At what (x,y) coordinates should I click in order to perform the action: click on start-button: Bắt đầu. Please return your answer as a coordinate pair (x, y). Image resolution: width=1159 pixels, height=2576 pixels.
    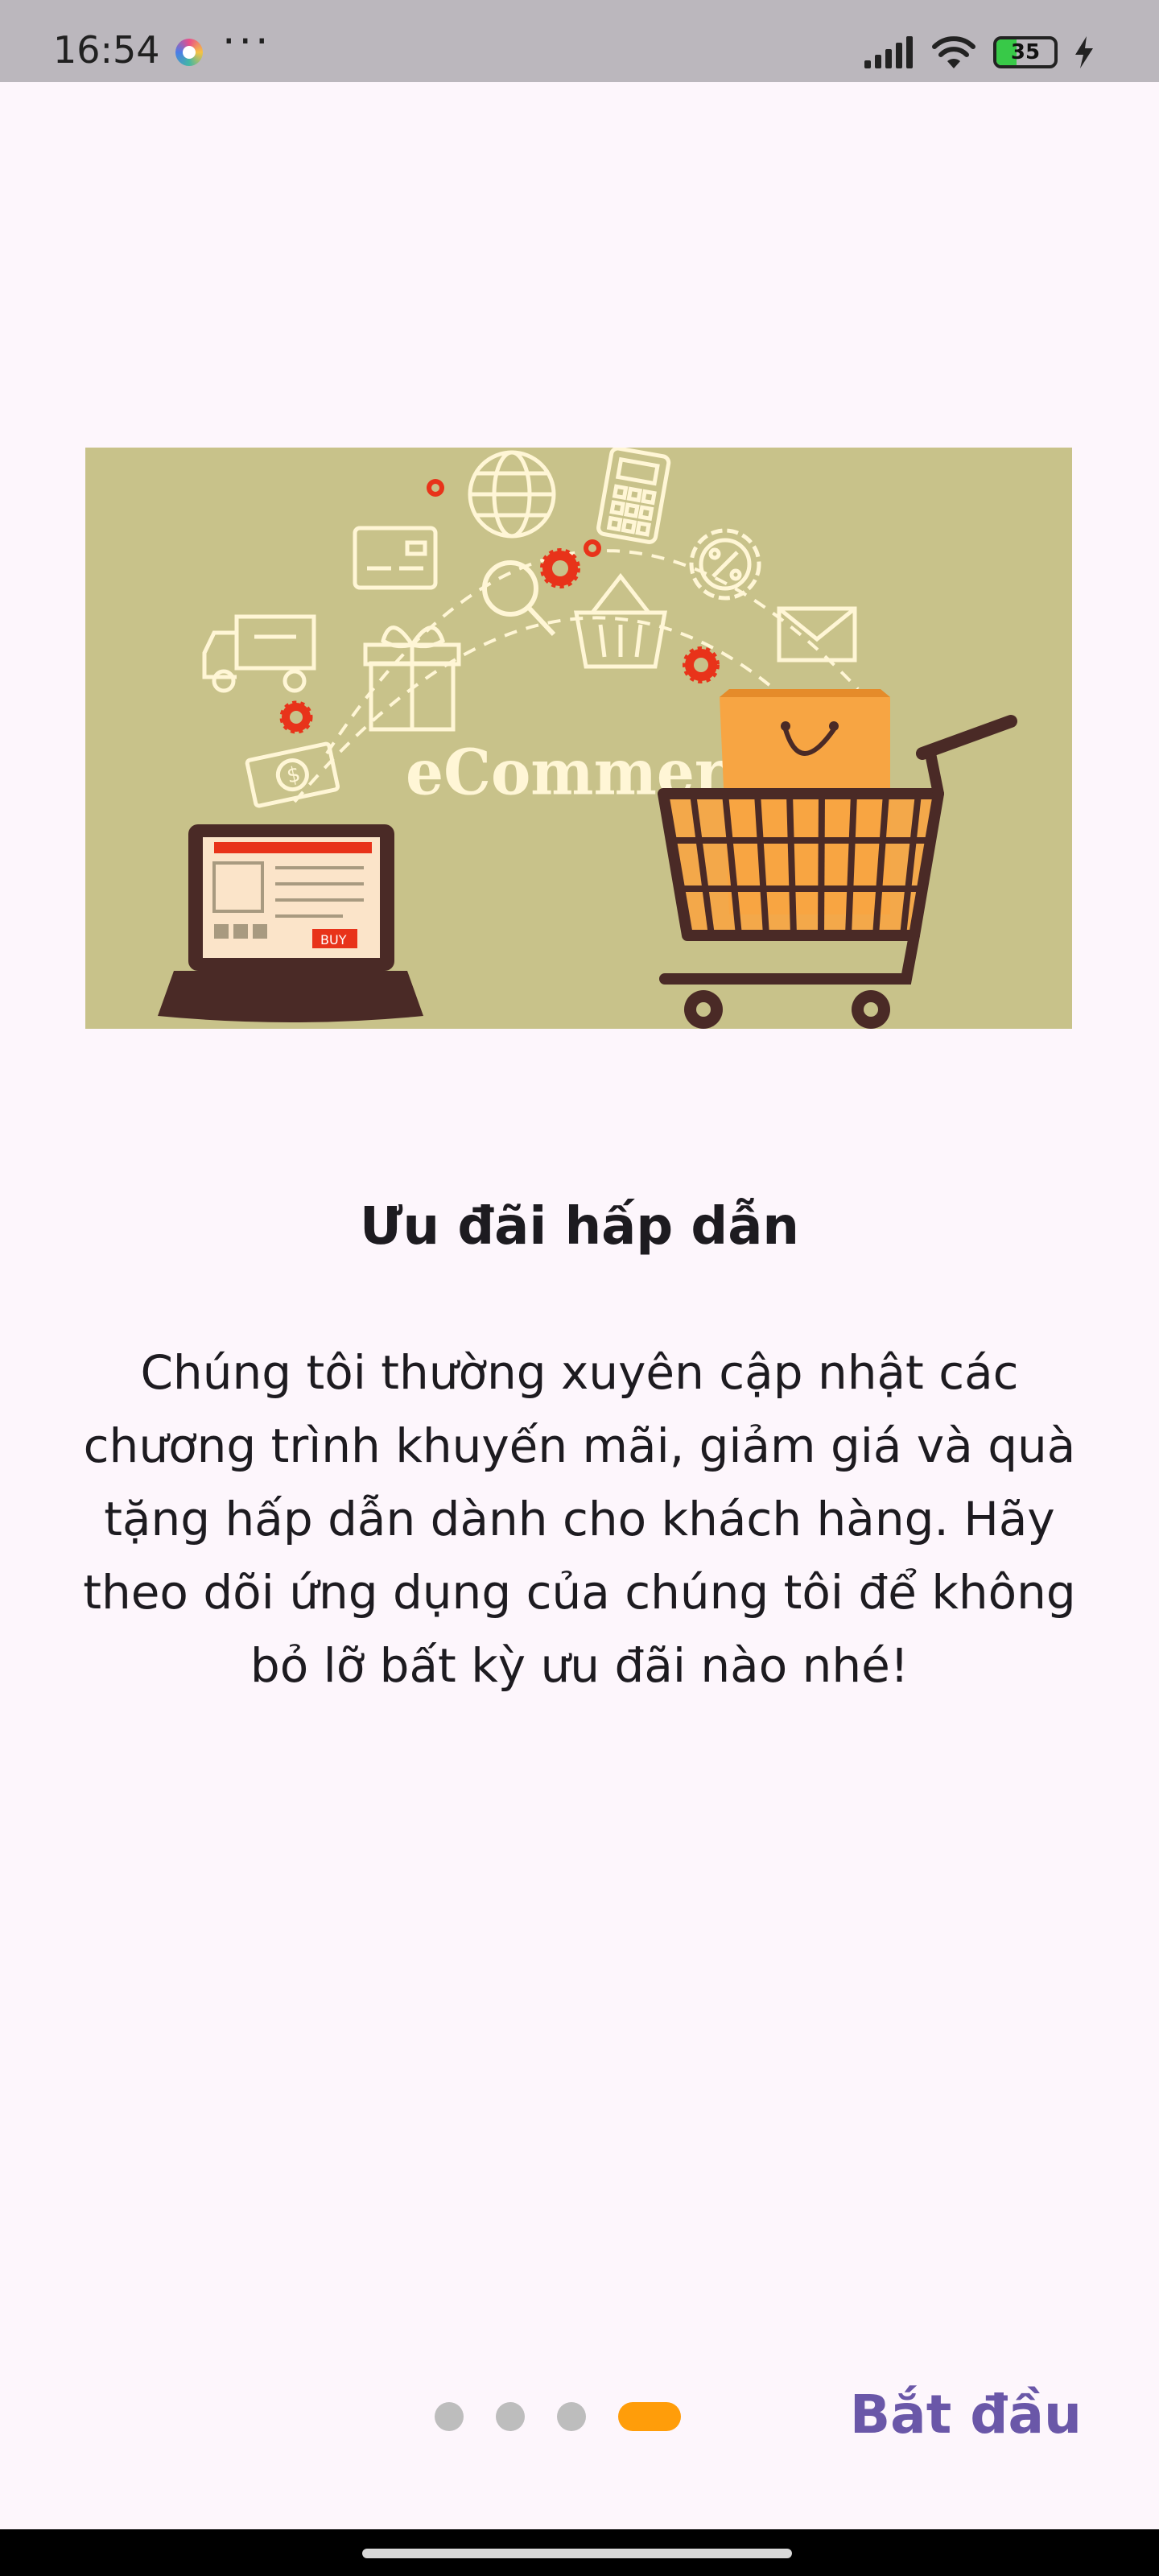
    Looking at the image, I should click on (966, 2415).